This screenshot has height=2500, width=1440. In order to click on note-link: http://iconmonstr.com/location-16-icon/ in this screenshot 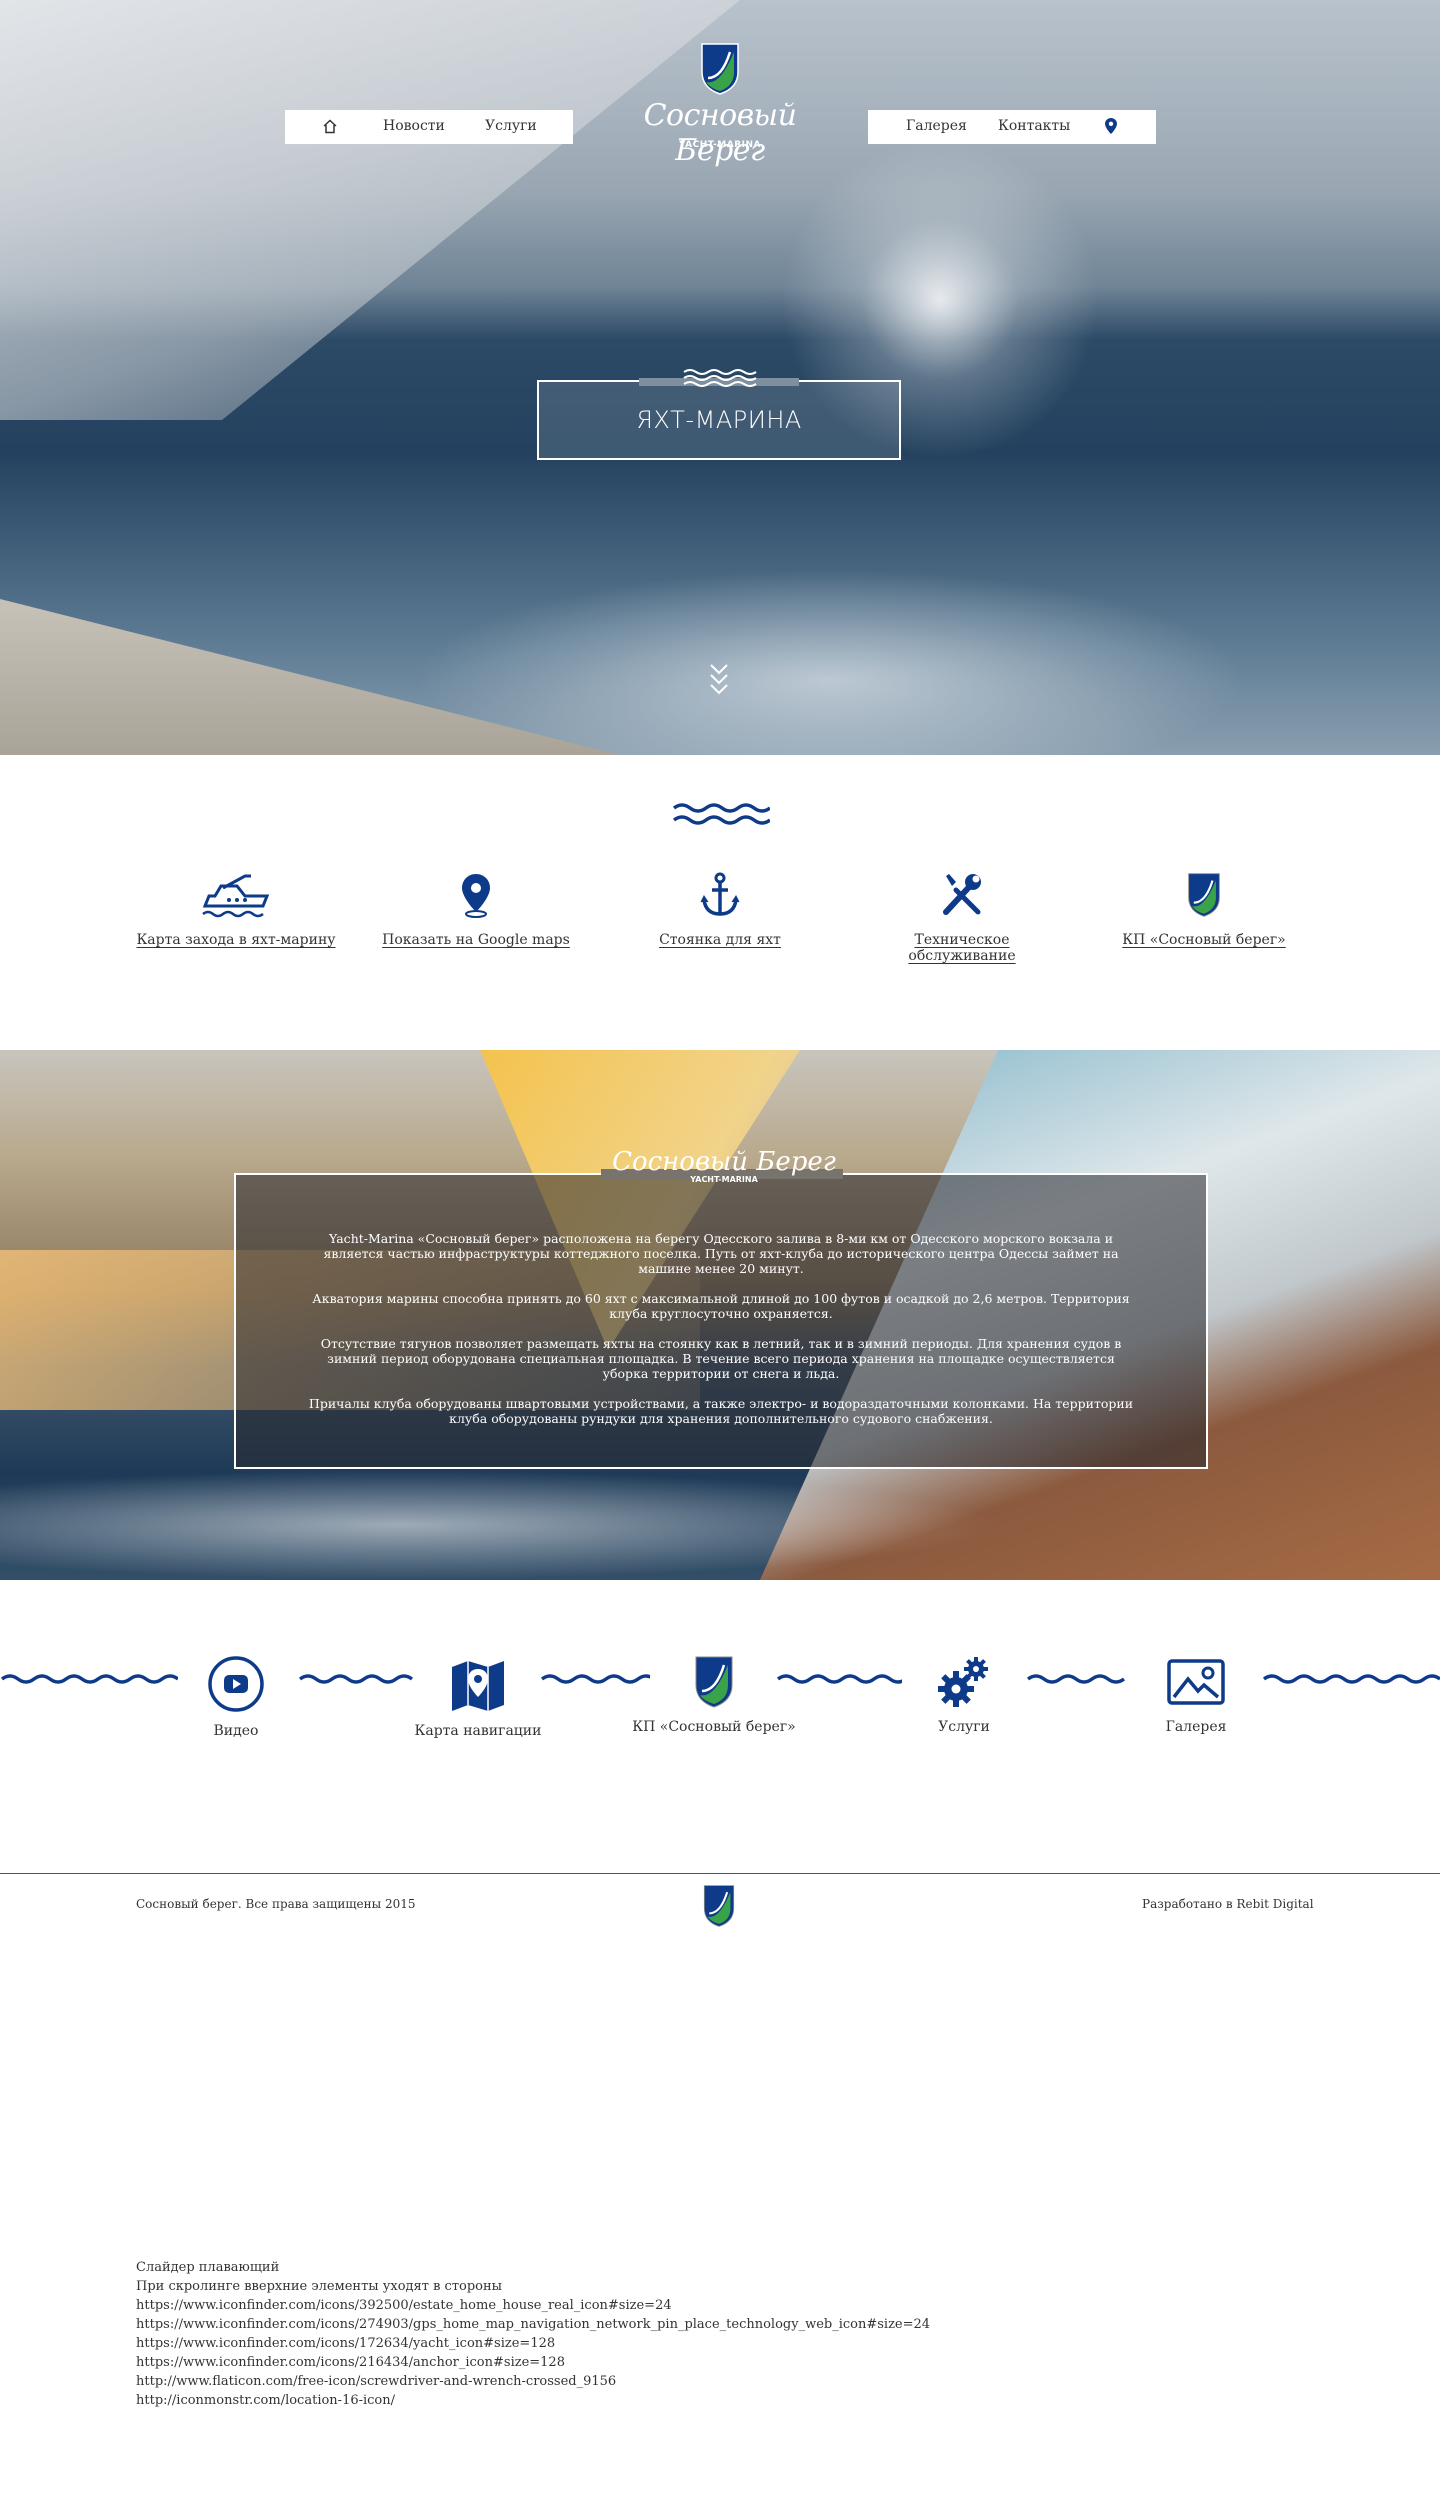, I will do `click(533, 2400)`.